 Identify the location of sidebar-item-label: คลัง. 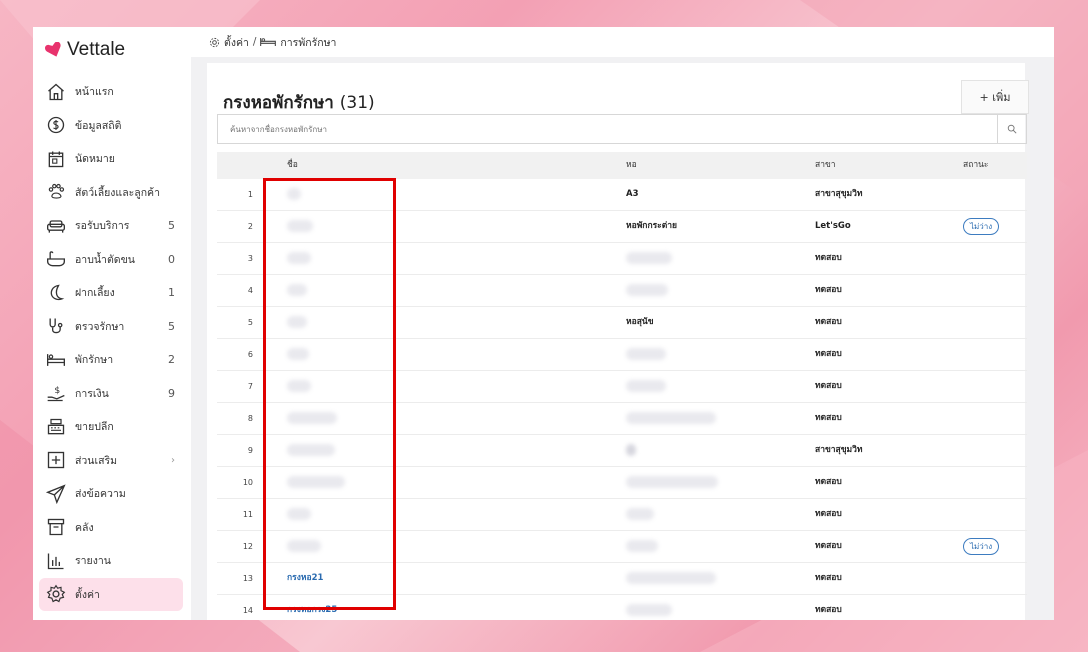
(84, 527).